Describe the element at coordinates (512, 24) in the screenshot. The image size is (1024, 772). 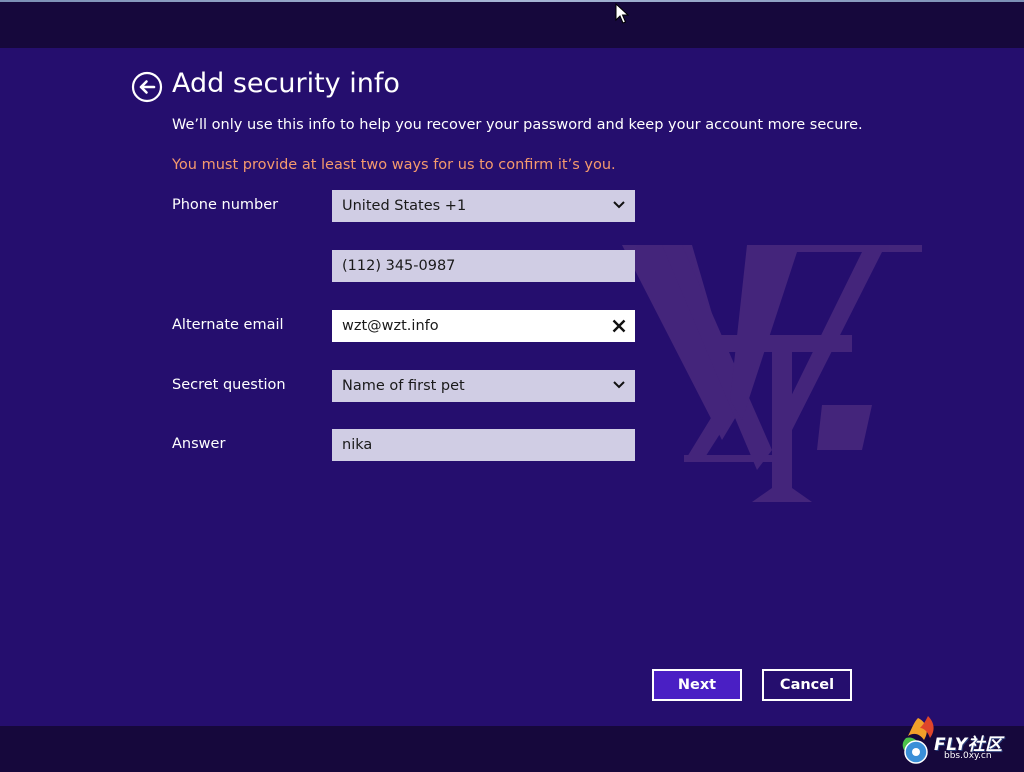
I see `top-bar` at that location.